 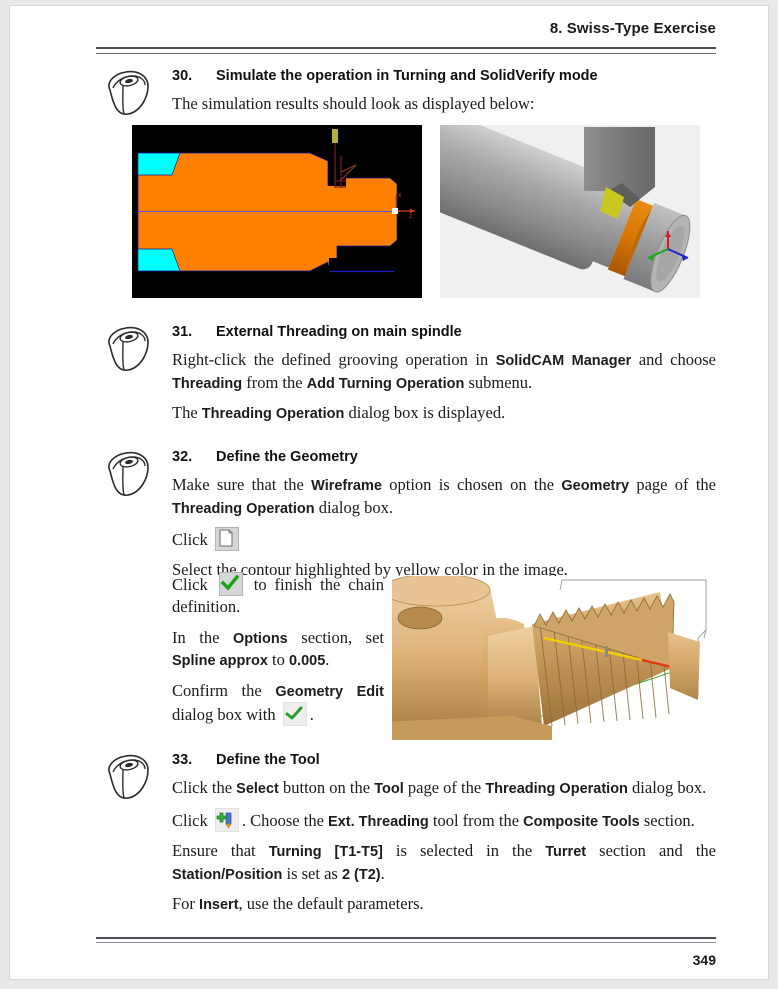 I want to click on emphasis-text: Ext. Threading, so click(x=378, y=821).